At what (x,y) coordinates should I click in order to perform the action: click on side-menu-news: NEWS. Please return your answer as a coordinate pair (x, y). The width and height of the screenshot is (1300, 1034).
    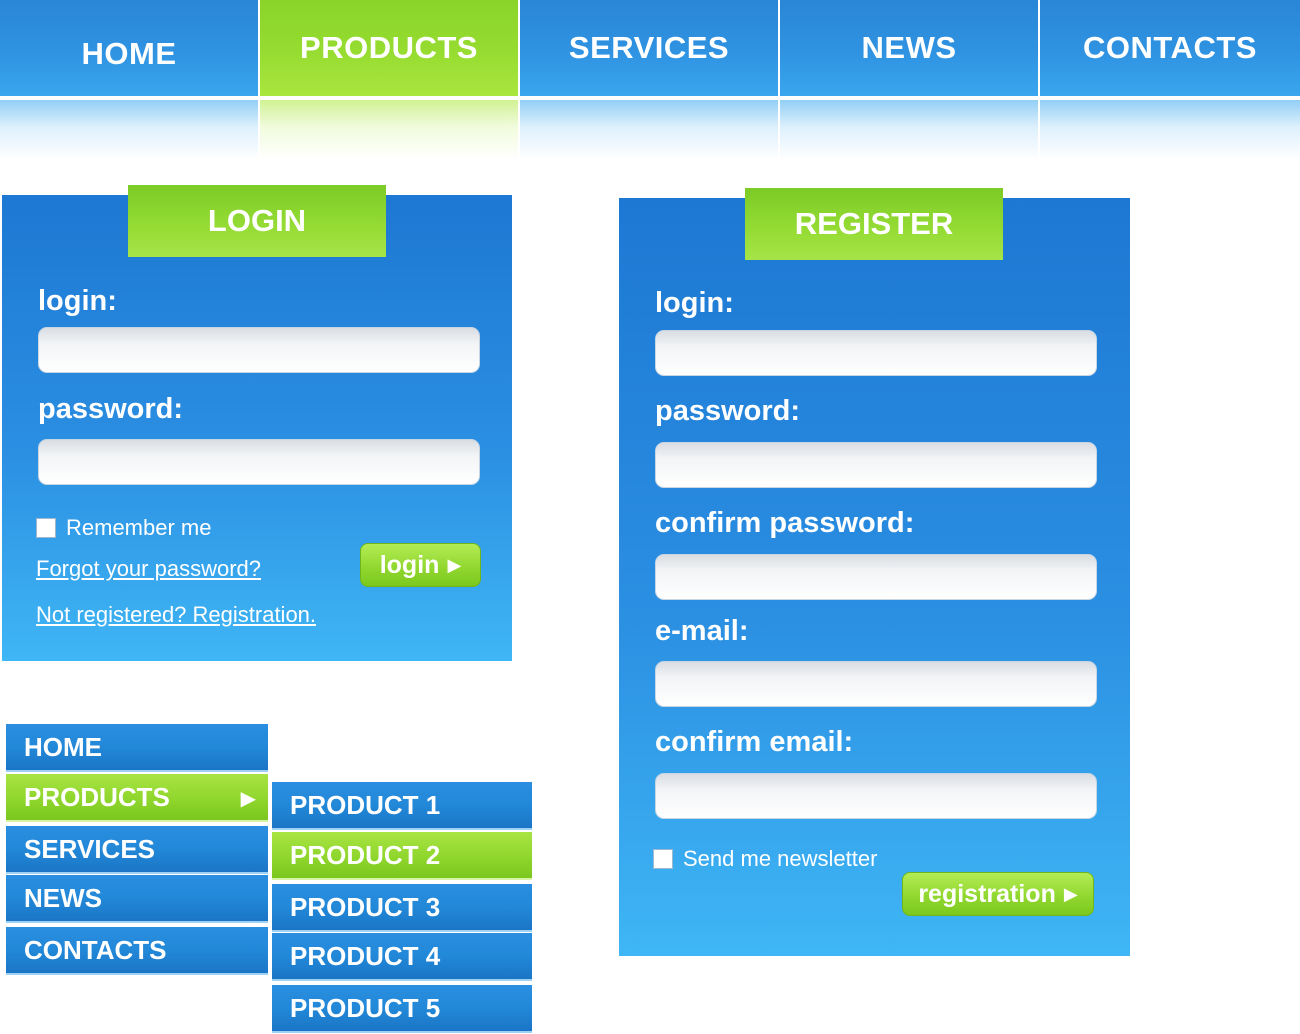
    Looking at the image, I should click on (137, 899).